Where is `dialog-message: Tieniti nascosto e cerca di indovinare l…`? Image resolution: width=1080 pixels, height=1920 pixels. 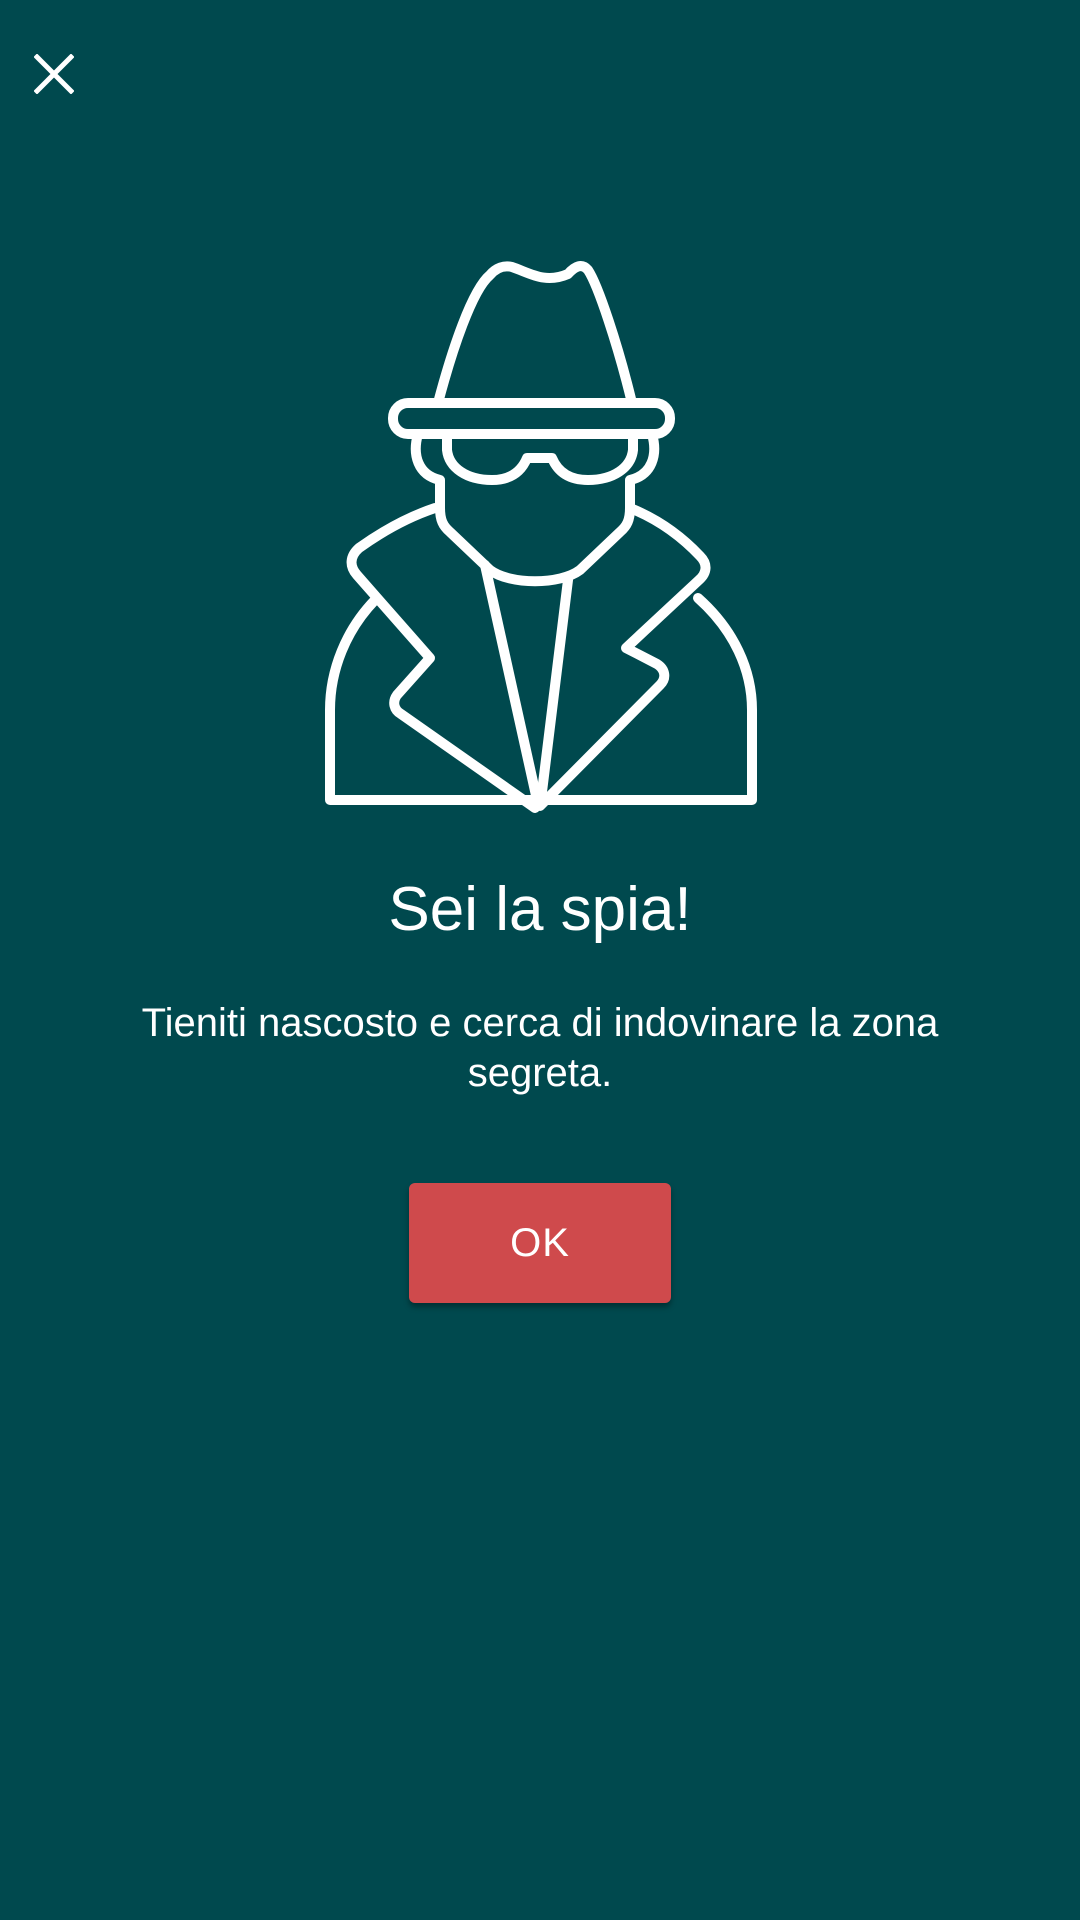
dialog-message: Tieniti nascosto e cerca di indovinare l… is located at coordinates (540, 1048).